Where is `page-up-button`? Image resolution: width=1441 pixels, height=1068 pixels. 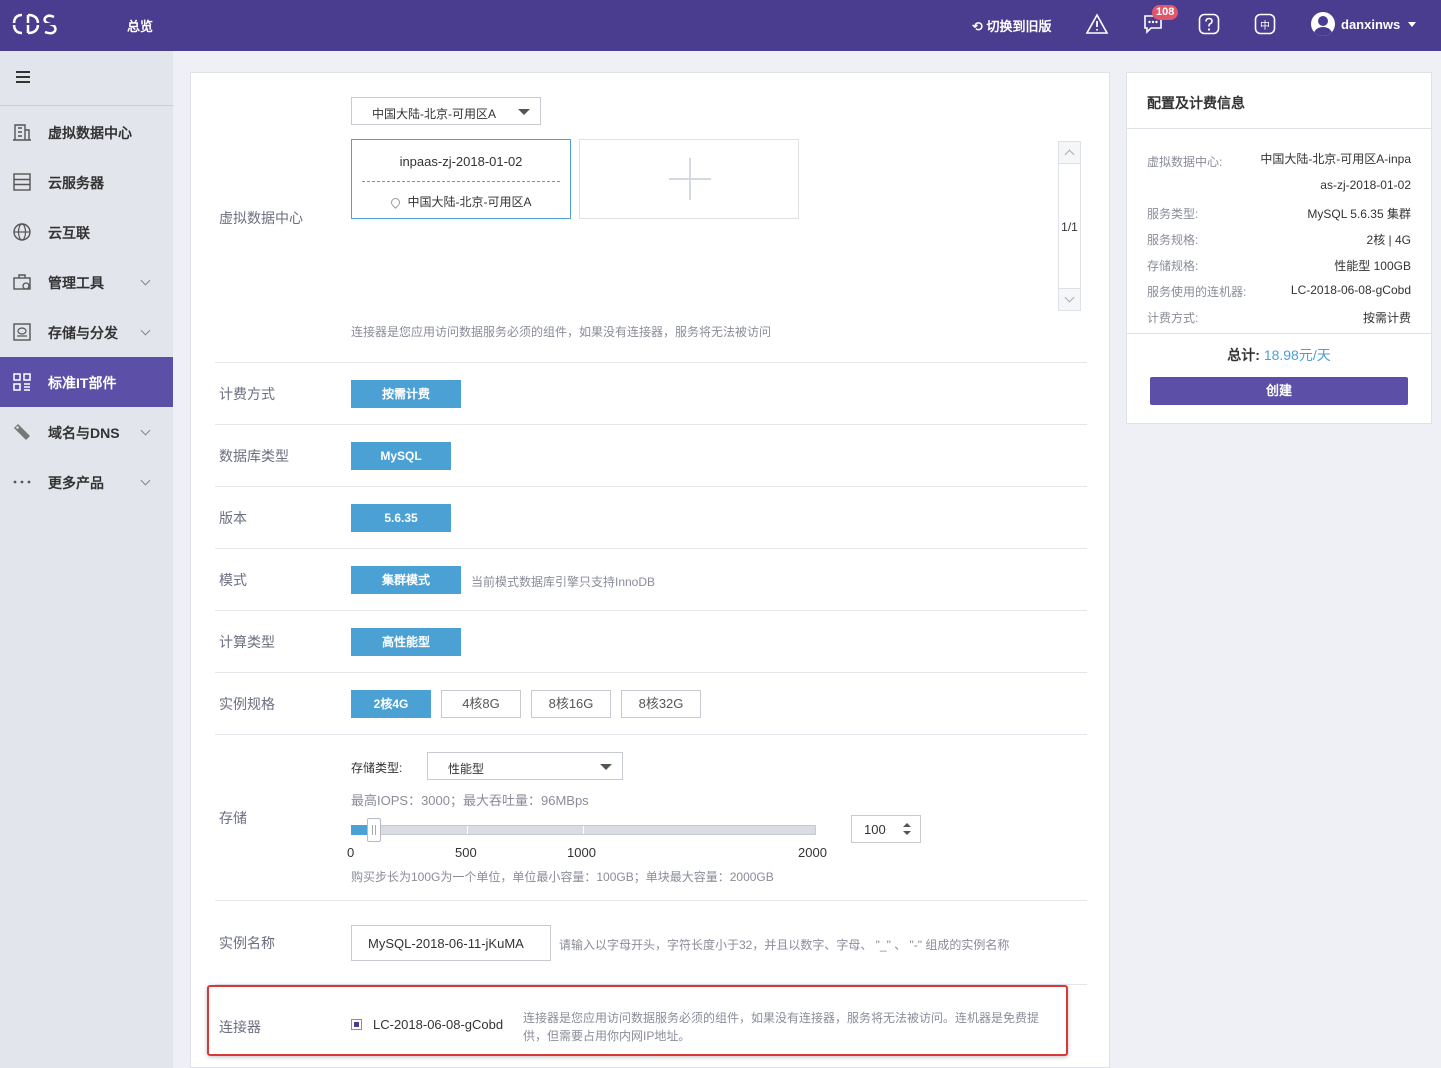 page-up-button is located at coordinates (1069, 153).